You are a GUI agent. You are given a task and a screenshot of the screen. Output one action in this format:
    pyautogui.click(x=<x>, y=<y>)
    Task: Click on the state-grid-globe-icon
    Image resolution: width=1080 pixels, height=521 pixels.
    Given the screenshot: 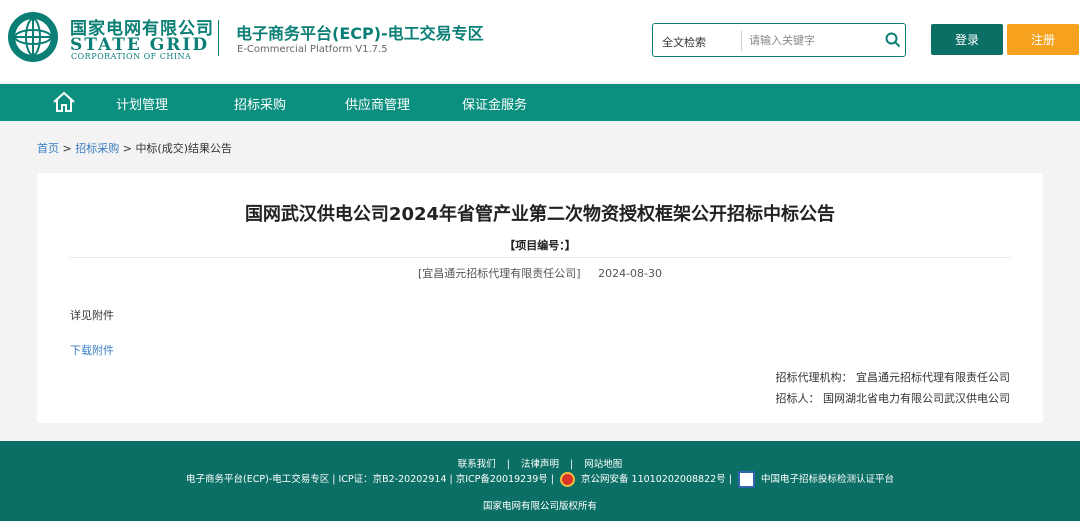 What is the action you would take?
    pyautogui.click(x=33, y=37)
    